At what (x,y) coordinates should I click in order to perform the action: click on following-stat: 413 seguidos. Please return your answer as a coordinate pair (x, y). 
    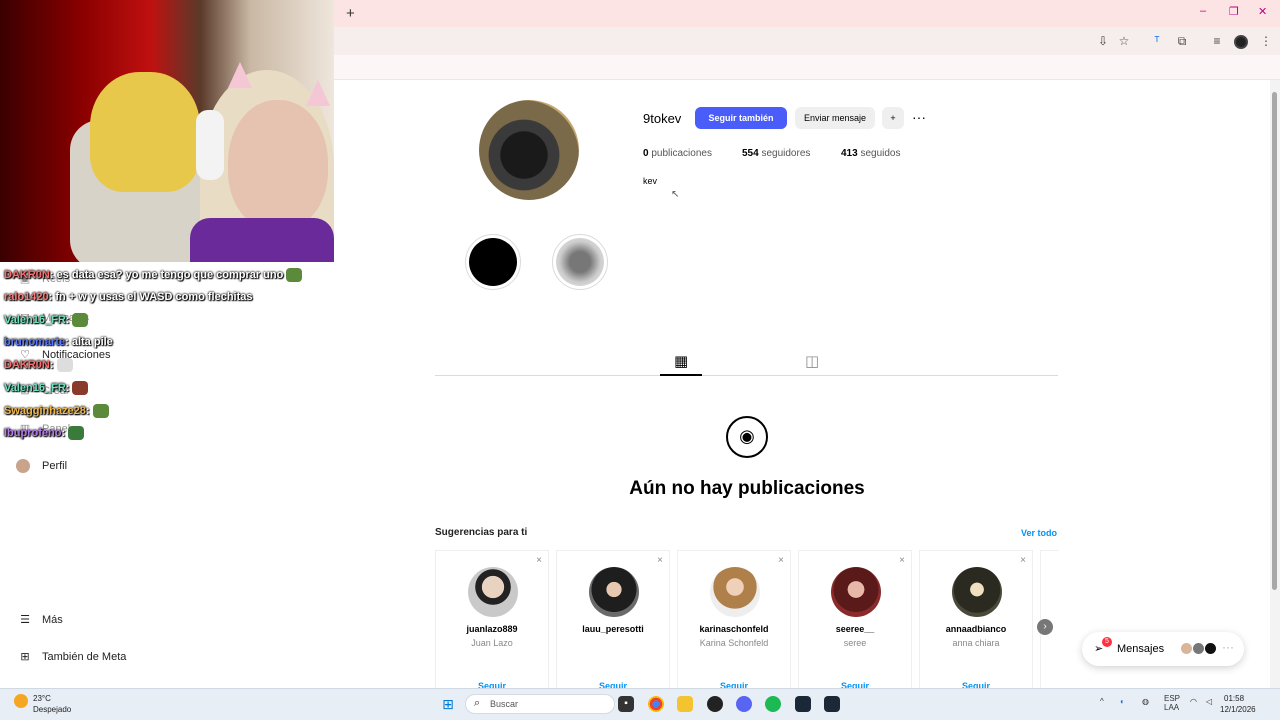
    Looking at the image, I should click on (871, 153).